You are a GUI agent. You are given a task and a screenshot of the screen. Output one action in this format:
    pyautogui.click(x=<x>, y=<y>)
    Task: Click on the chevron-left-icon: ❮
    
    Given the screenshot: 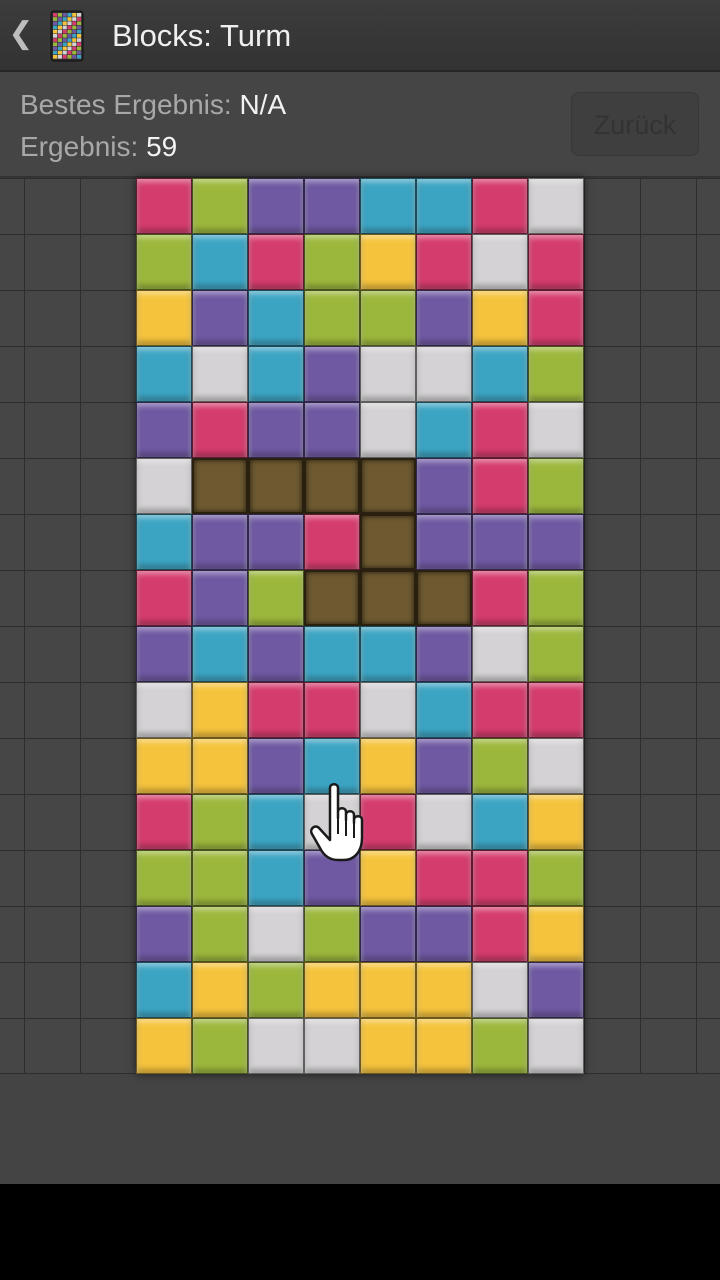 What is the action you would take?
    pyautogui.click(x=21, y=34)
    